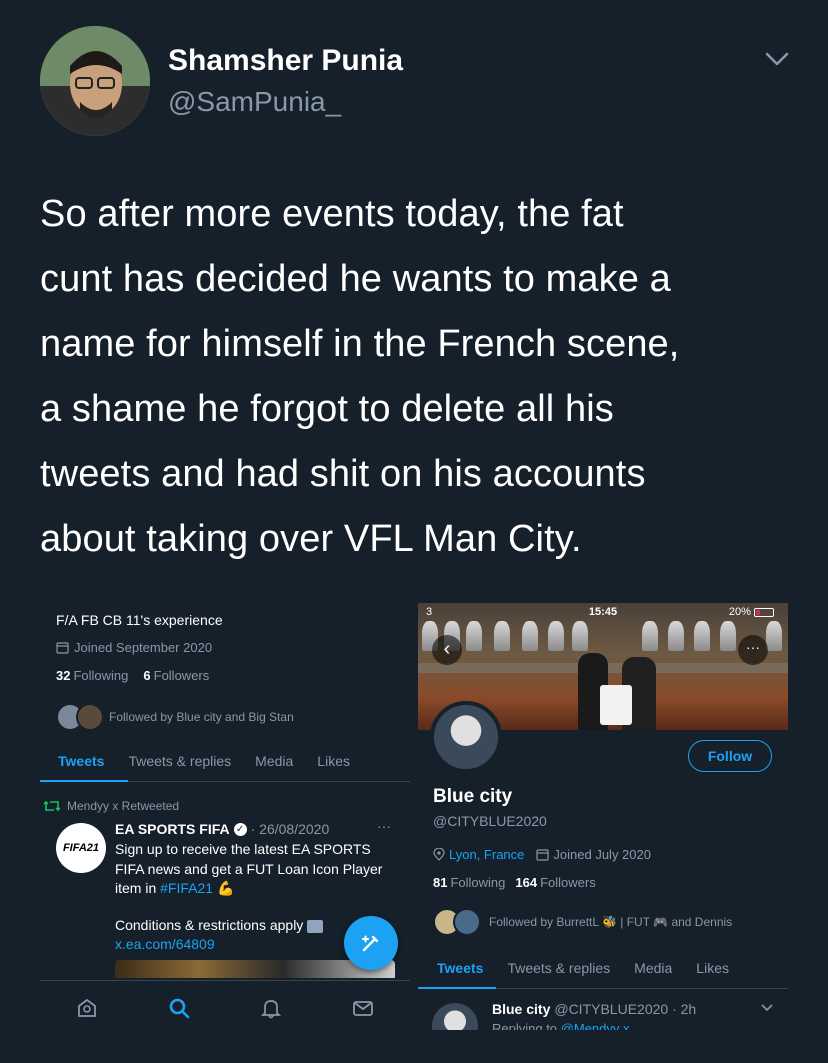 This screenshot has width=828, height=1063. Describe the element at coordinates (602, 854) in the screenshot. I see `joined-date: Joined July 2020` at that location.